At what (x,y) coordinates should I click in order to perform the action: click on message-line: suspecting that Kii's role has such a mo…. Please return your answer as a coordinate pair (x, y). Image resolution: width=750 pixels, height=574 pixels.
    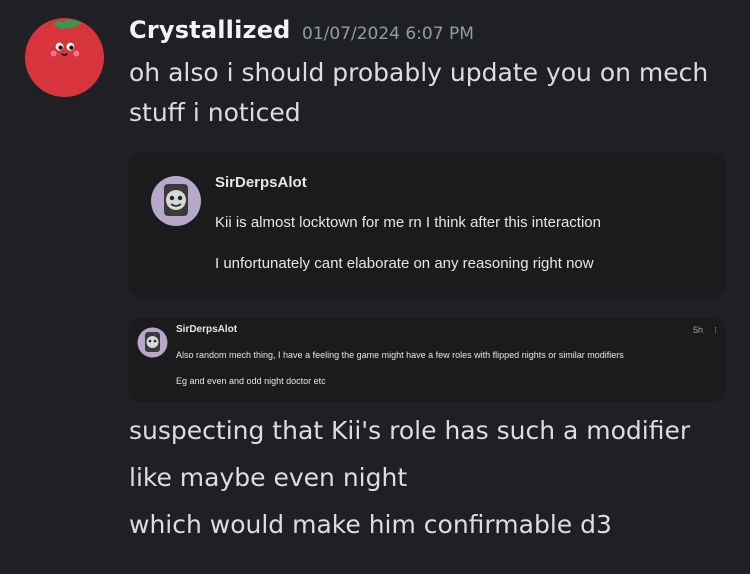
    Looking at the image, I should click on (410, 430).